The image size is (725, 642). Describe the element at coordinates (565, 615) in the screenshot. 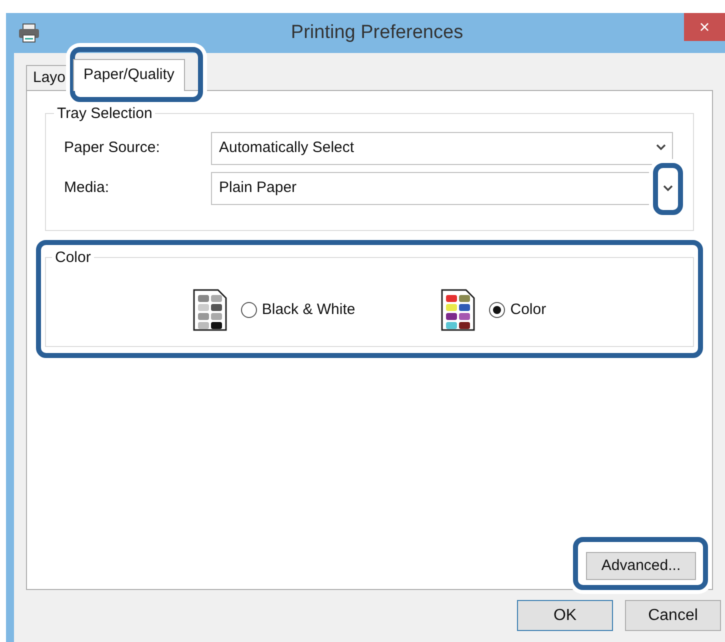

I see `dialog-button: OK` at that location.